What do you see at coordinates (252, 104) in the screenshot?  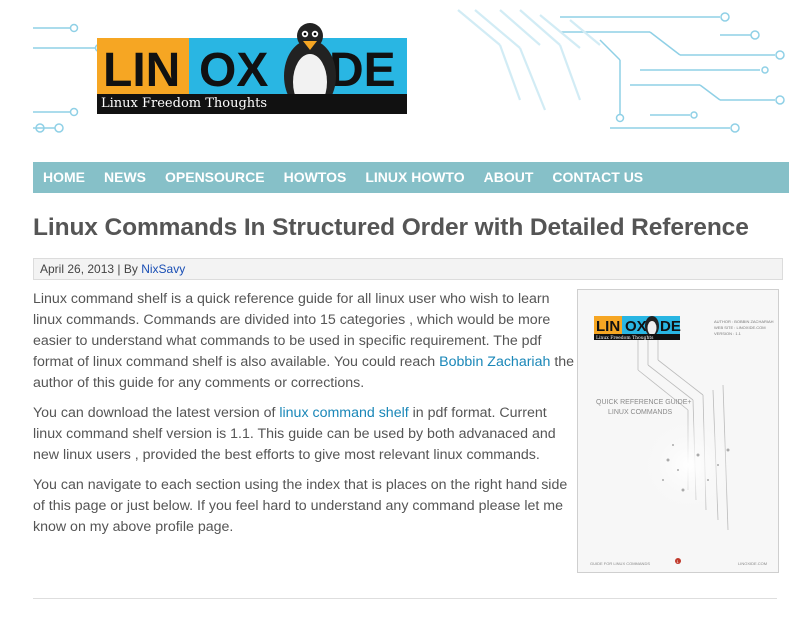 I see `logo-tagline: Linux Freedom Thoughts` at bounding box center [252, 104].